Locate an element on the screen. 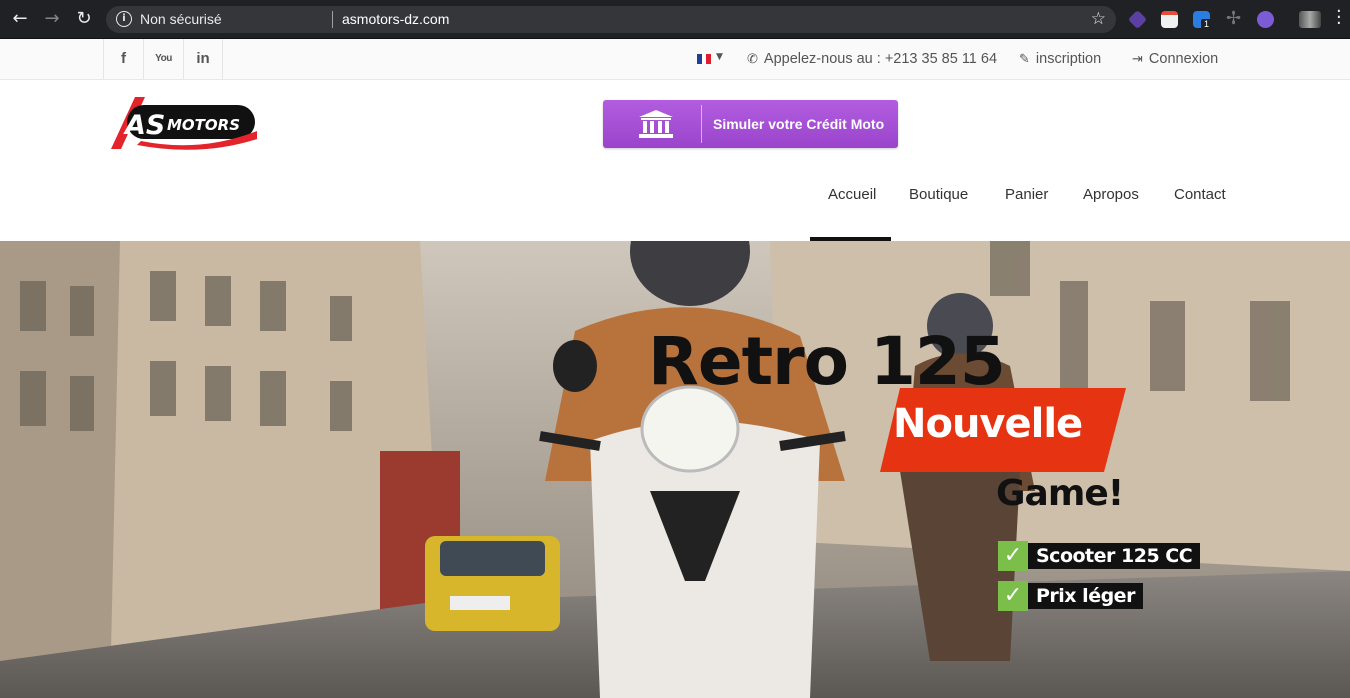 This screenshot has width=1350, height=698. bank-icon is located at coordinates (656, 124).